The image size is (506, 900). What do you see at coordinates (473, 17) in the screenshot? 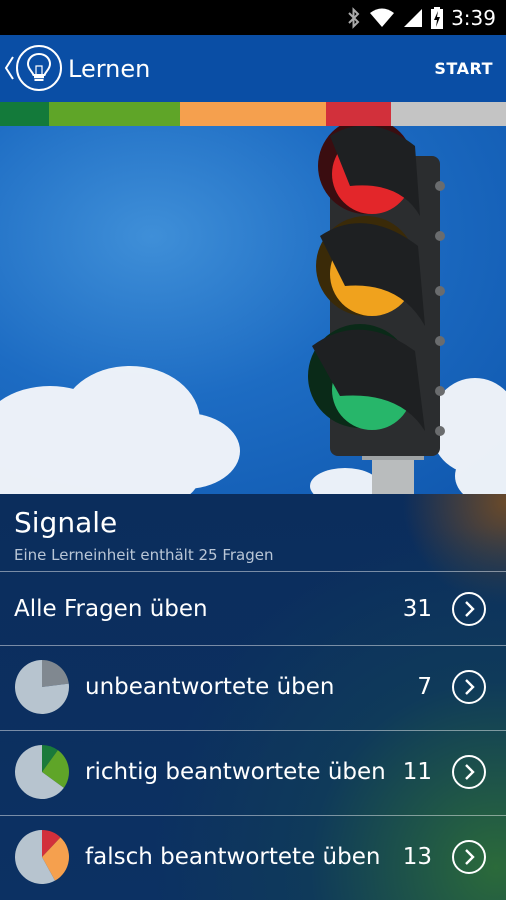
I see `clock: 3:39` at bounding box center [473, 17].